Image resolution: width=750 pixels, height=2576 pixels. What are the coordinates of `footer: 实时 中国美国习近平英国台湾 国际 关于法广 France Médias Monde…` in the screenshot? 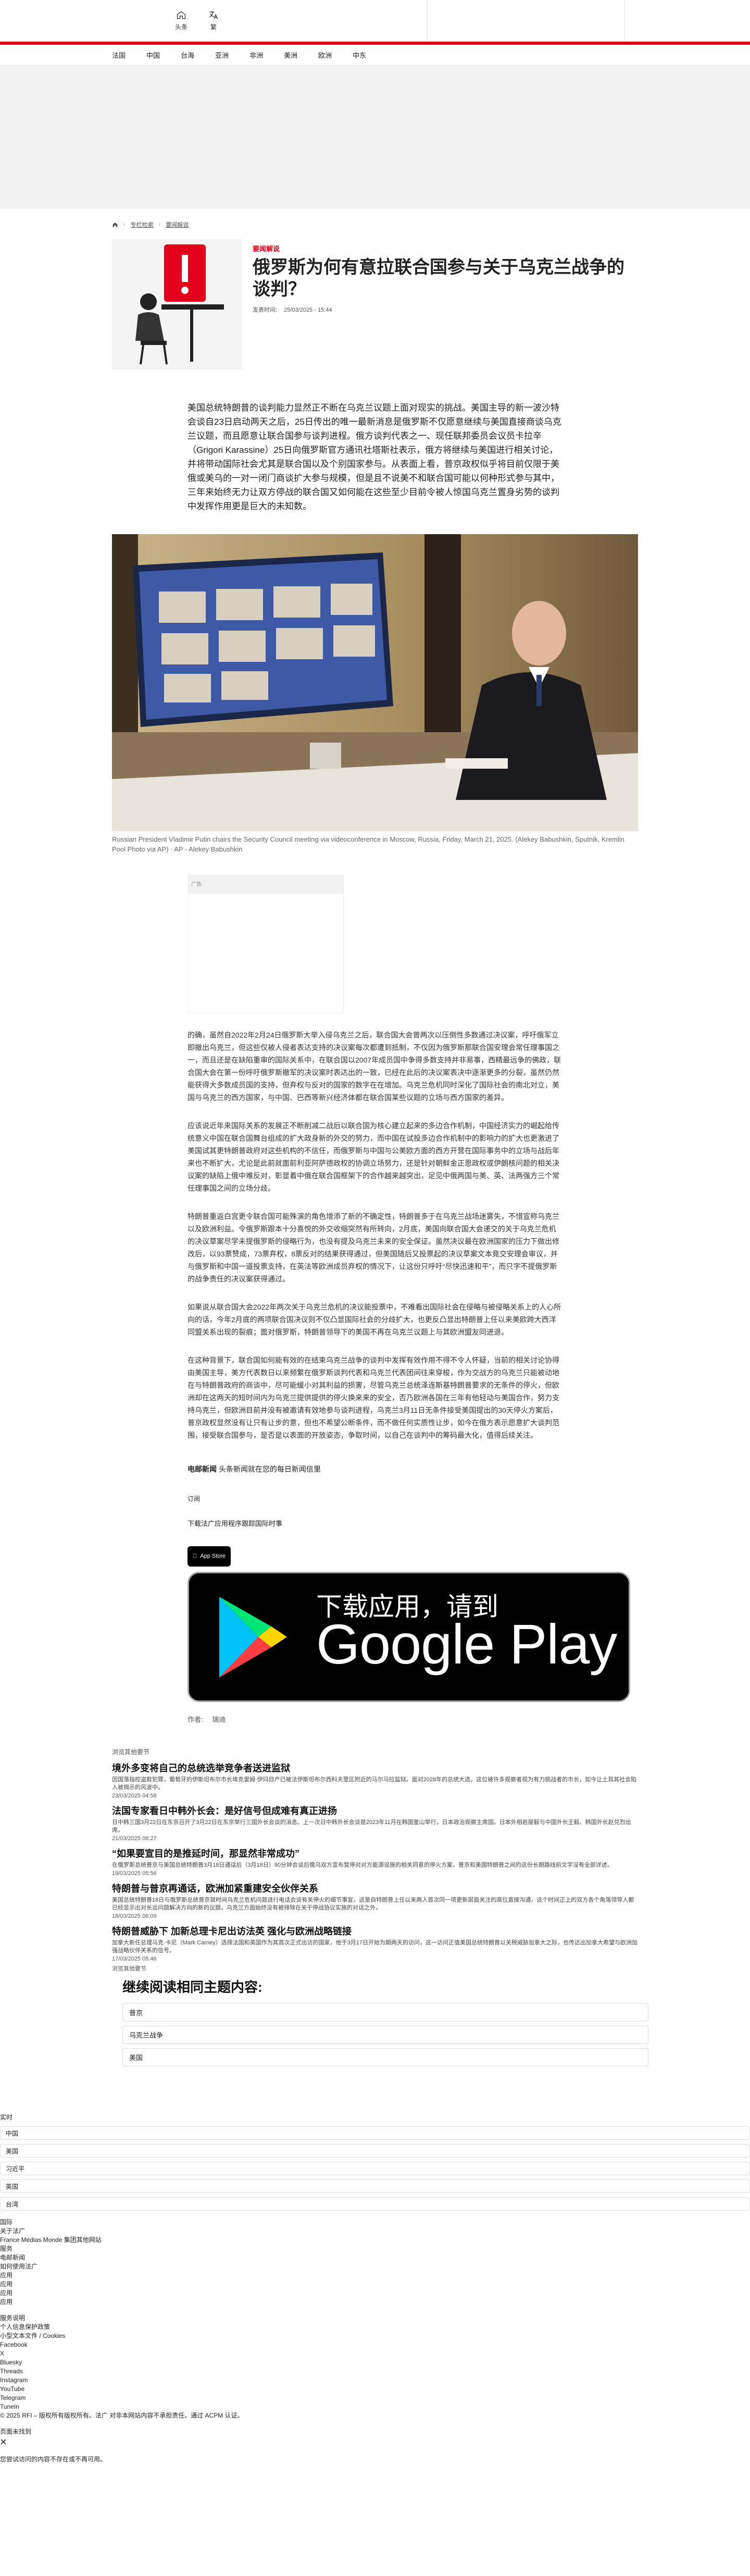 It's located at (375, 2288).